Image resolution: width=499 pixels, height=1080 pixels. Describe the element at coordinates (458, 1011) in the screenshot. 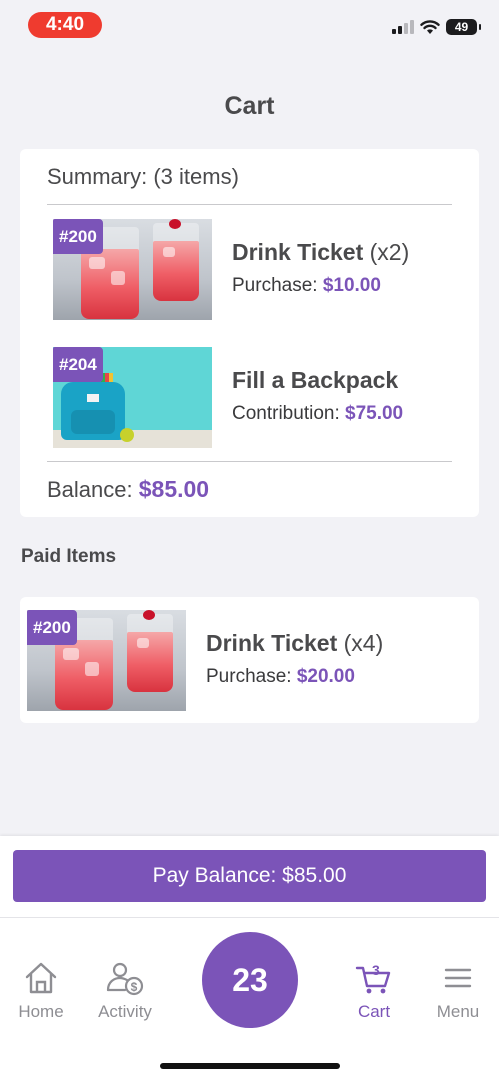

I see `tab-label: Menu` at that location.